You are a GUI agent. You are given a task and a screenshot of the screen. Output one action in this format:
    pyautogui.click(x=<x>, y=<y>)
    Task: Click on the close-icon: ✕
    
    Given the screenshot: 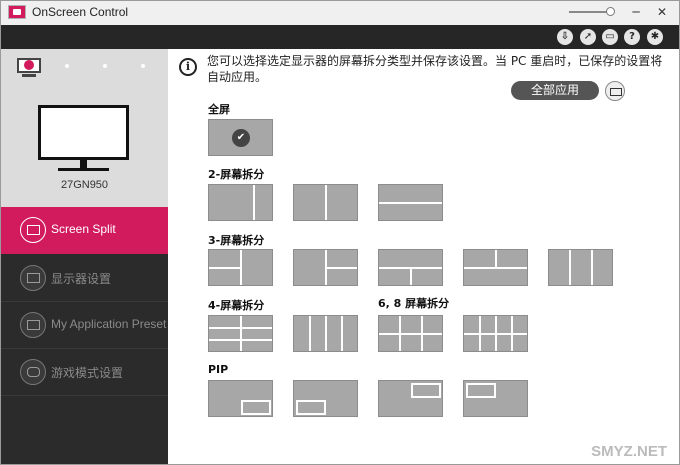 What is the action you would take?
    pyautogui.click(x=662, y=12)
    